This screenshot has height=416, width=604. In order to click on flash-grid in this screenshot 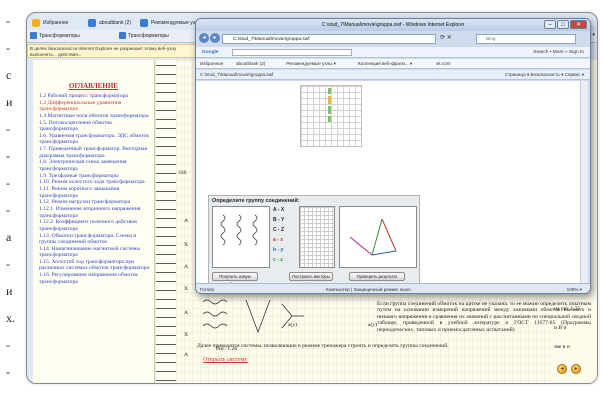, I will do `click(331, 116)`.